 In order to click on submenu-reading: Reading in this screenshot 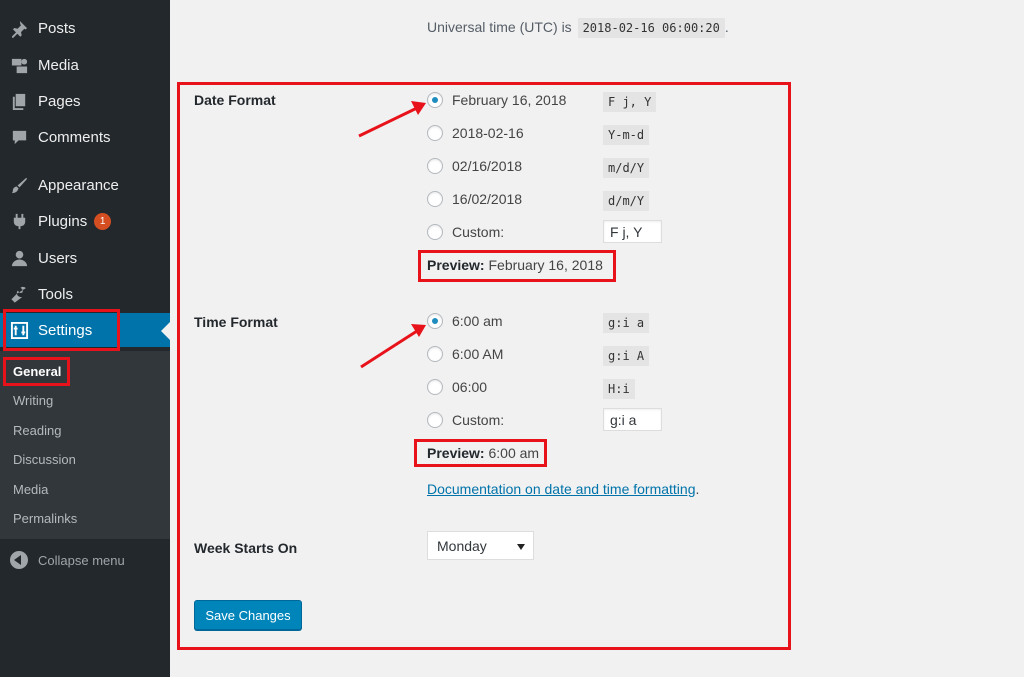, I will do `click(37, 430)`.